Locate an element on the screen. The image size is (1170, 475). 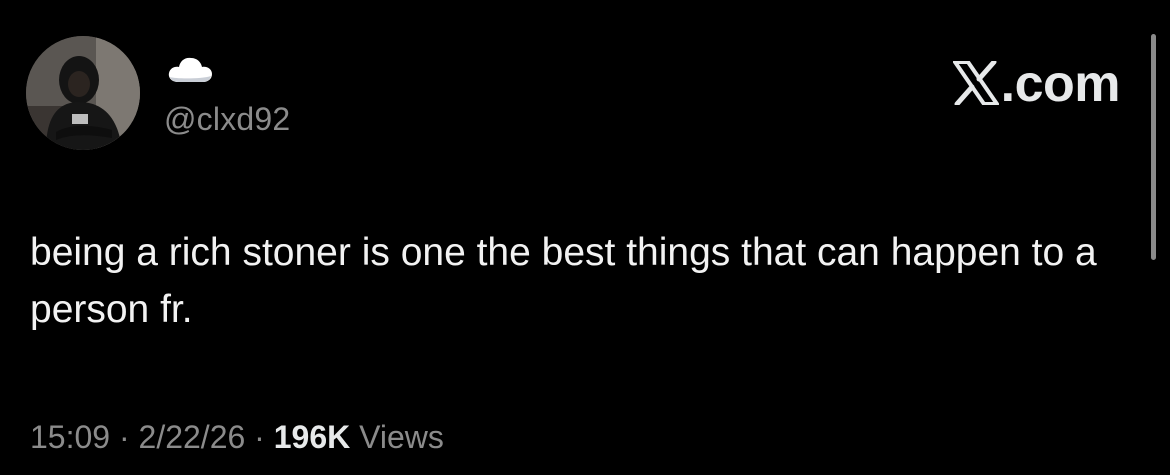
cloud-icon is located at coordinates (190, 69).